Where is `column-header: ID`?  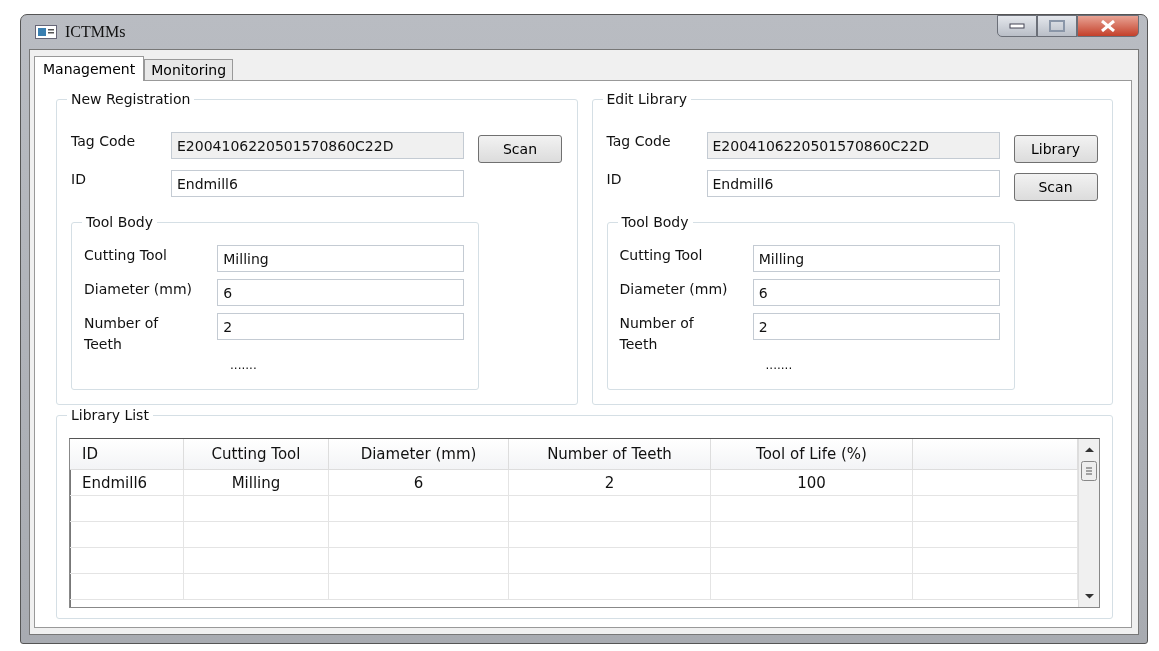 column-header: ID is located at coordinates (127, 454).